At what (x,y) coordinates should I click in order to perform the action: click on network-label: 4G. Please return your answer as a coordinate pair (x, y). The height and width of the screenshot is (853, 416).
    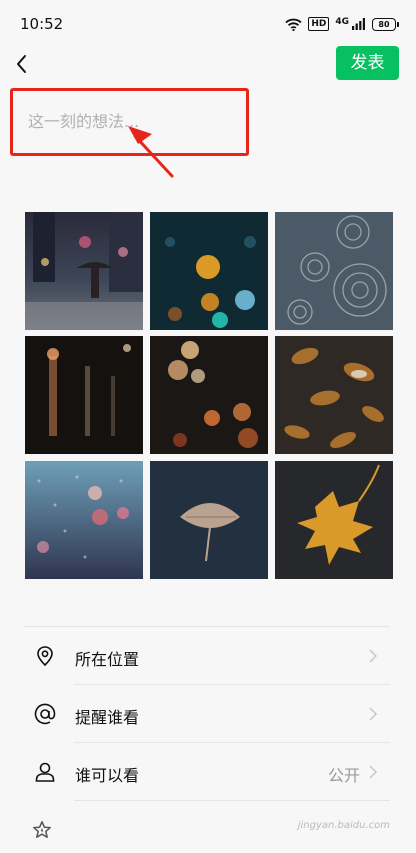
    Looking at the image, I should click on (342, 21).